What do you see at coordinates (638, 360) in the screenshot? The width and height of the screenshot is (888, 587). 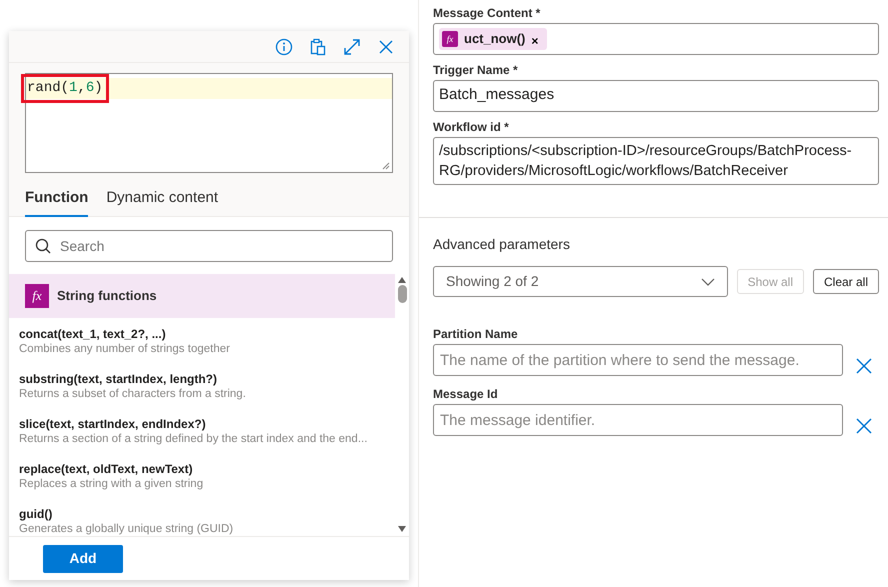 I see `text-field: The name of the partition where to send the message.` at bounding box center [638, 360].